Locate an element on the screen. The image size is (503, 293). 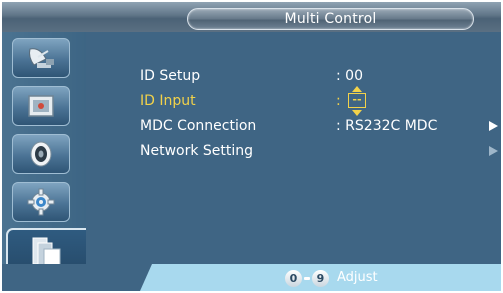
menu-row-mdc-connection: MDC Connection : RS232C MDC is located at coordinates (320, 126).